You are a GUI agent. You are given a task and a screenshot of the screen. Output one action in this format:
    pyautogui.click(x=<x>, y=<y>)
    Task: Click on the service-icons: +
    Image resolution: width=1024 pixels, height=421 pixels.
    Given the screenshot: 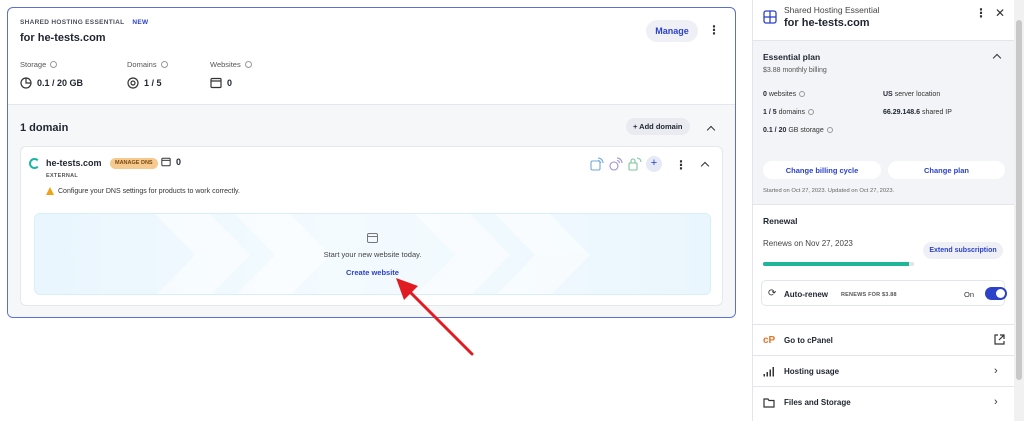 What is the action you would take?
    pyautogui.click(x=625, y=164)
    